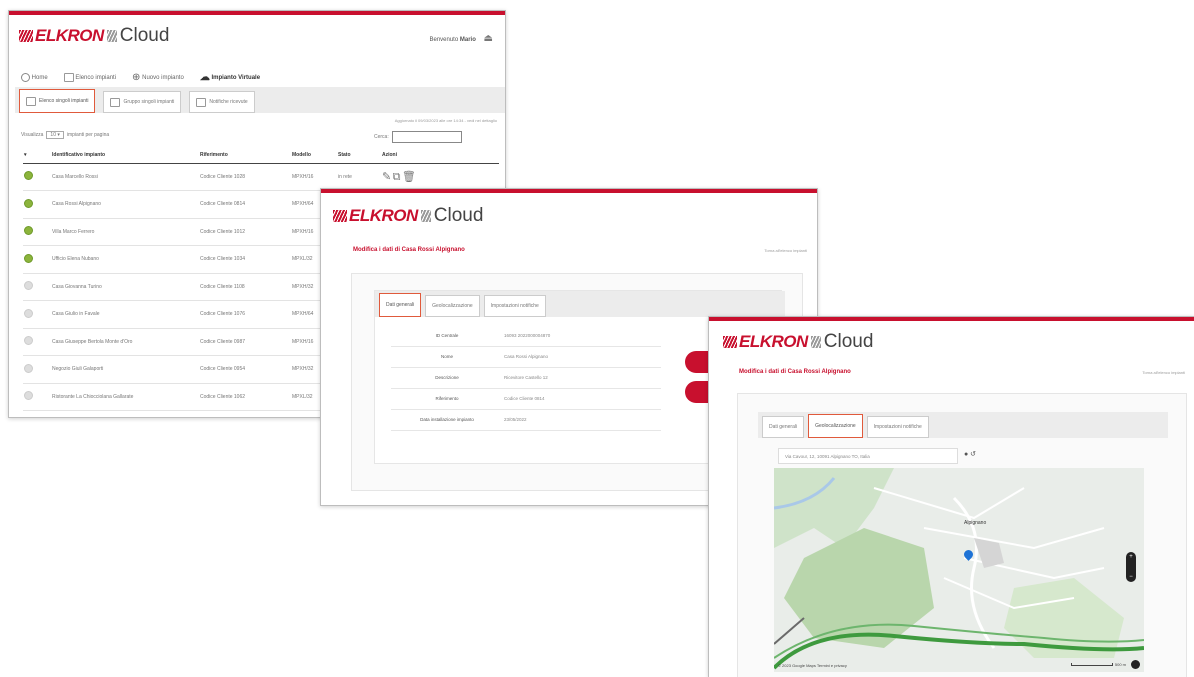  Describe the element at coordinates (447, 335) in the screenshot. I see `field-label: ID Centrale` at that location.